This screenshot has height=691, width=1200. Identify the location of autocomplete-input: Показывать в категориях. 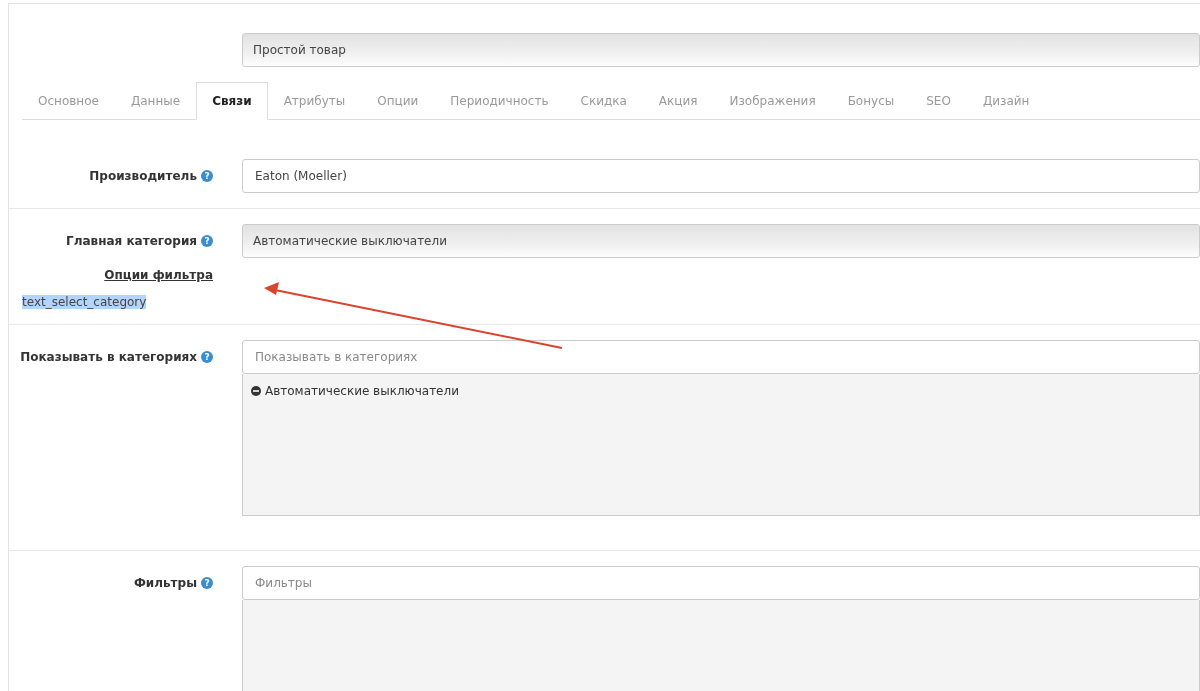
(721, 357).